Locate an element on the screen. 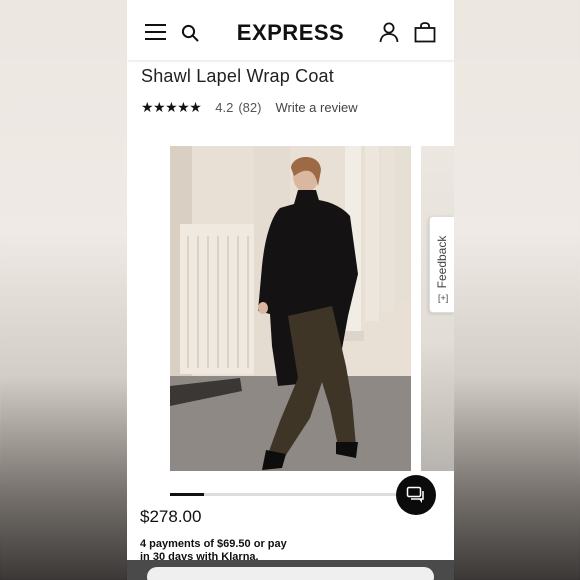 The image size is (580, 580). feedback-label: Feedback is located at coordinates (442, 262).